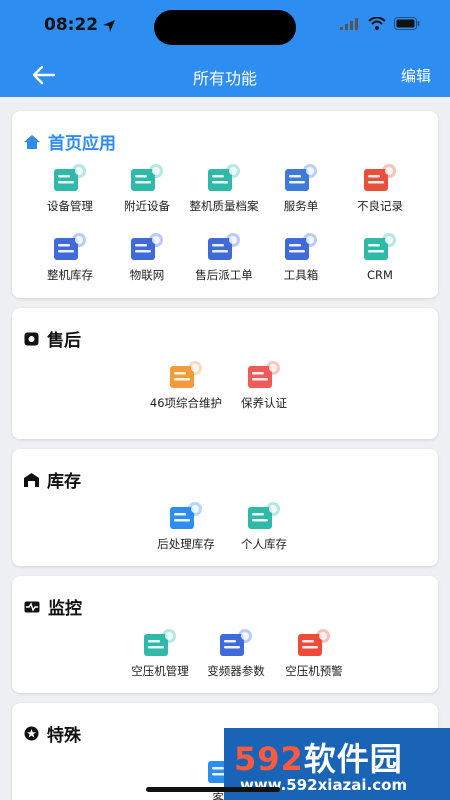 This screenshot has width=450, height=800. What do you see at coordinates (380, 178) in the screenshot?
I see `defect-record-icon` at bounding box center [380, 178].